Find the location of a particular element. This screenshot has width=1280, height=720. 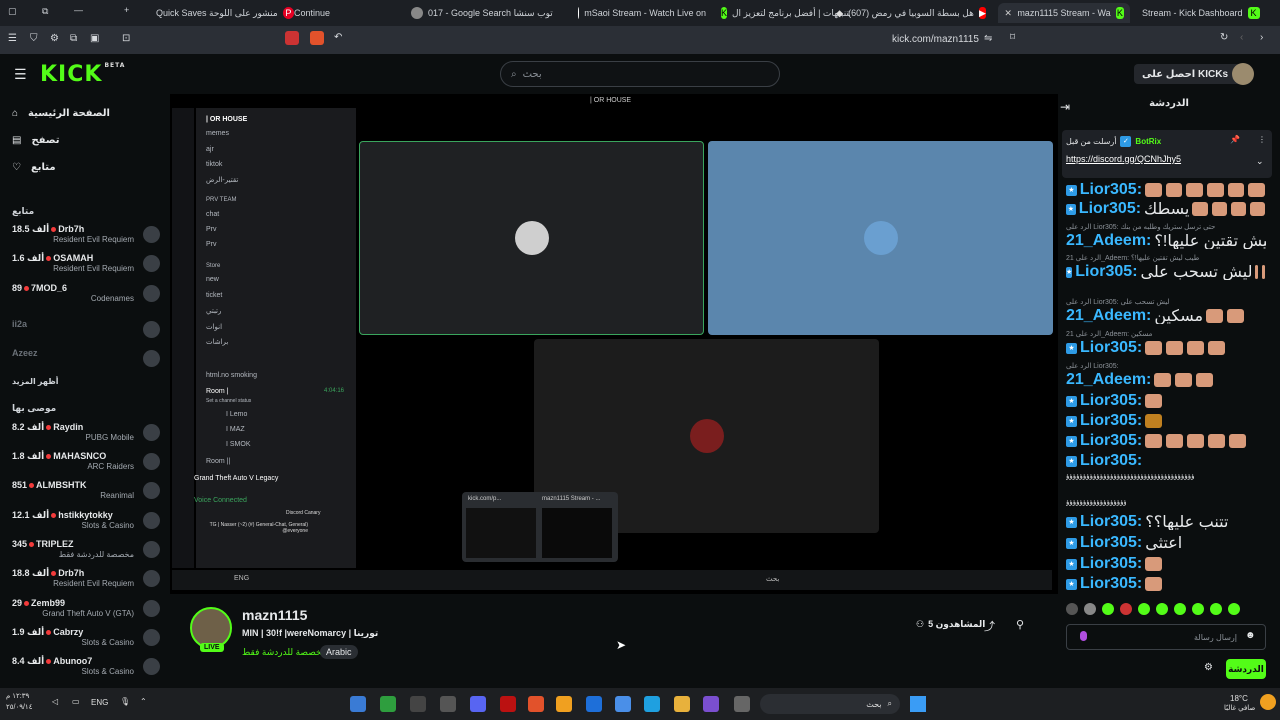

forward-icon: › is located at coordinates (1261, 37).